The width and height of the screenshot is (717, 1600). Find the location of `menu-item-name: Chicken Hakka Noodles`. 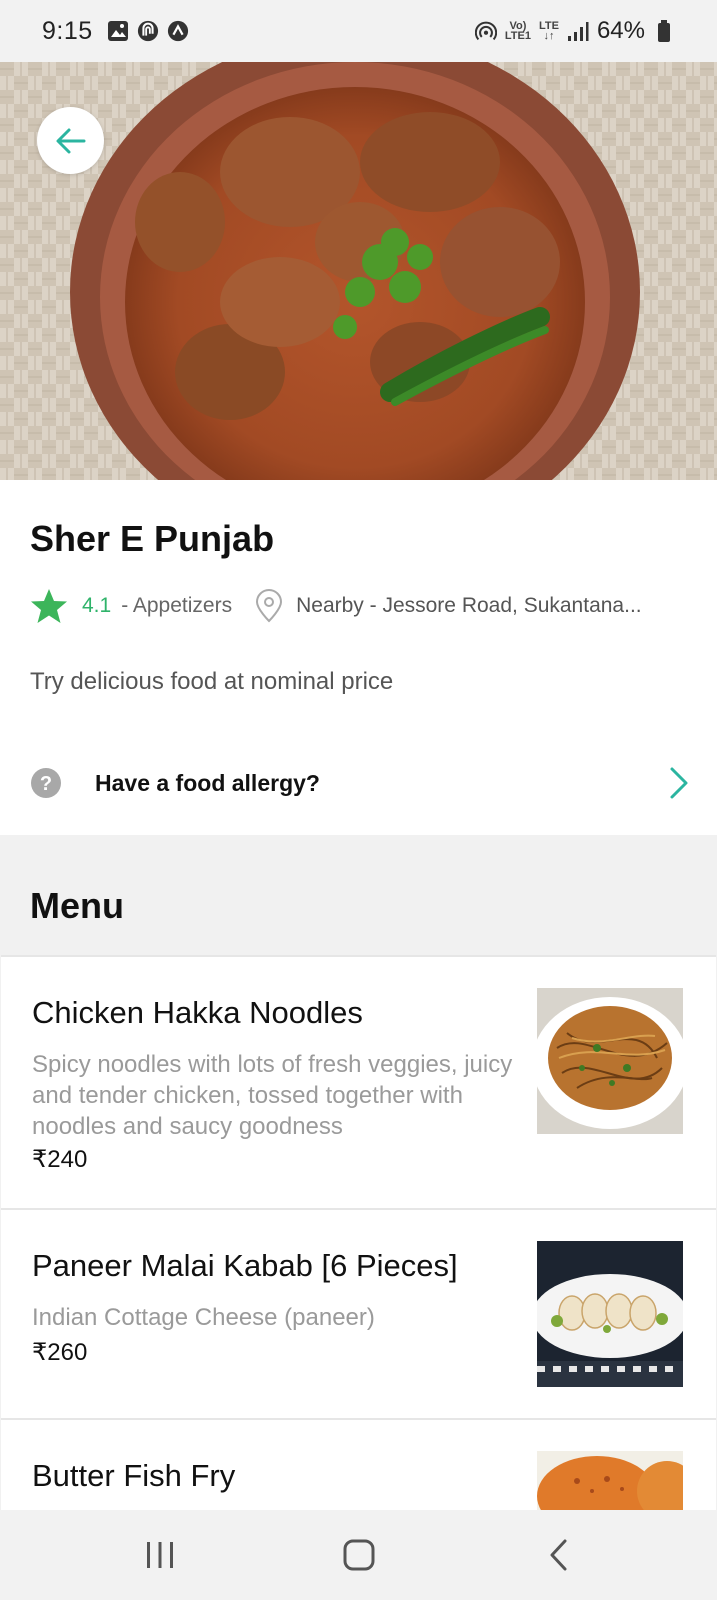

menu-item-name: Chicken Hakka Noodles is located at coordinates (197, 1012).